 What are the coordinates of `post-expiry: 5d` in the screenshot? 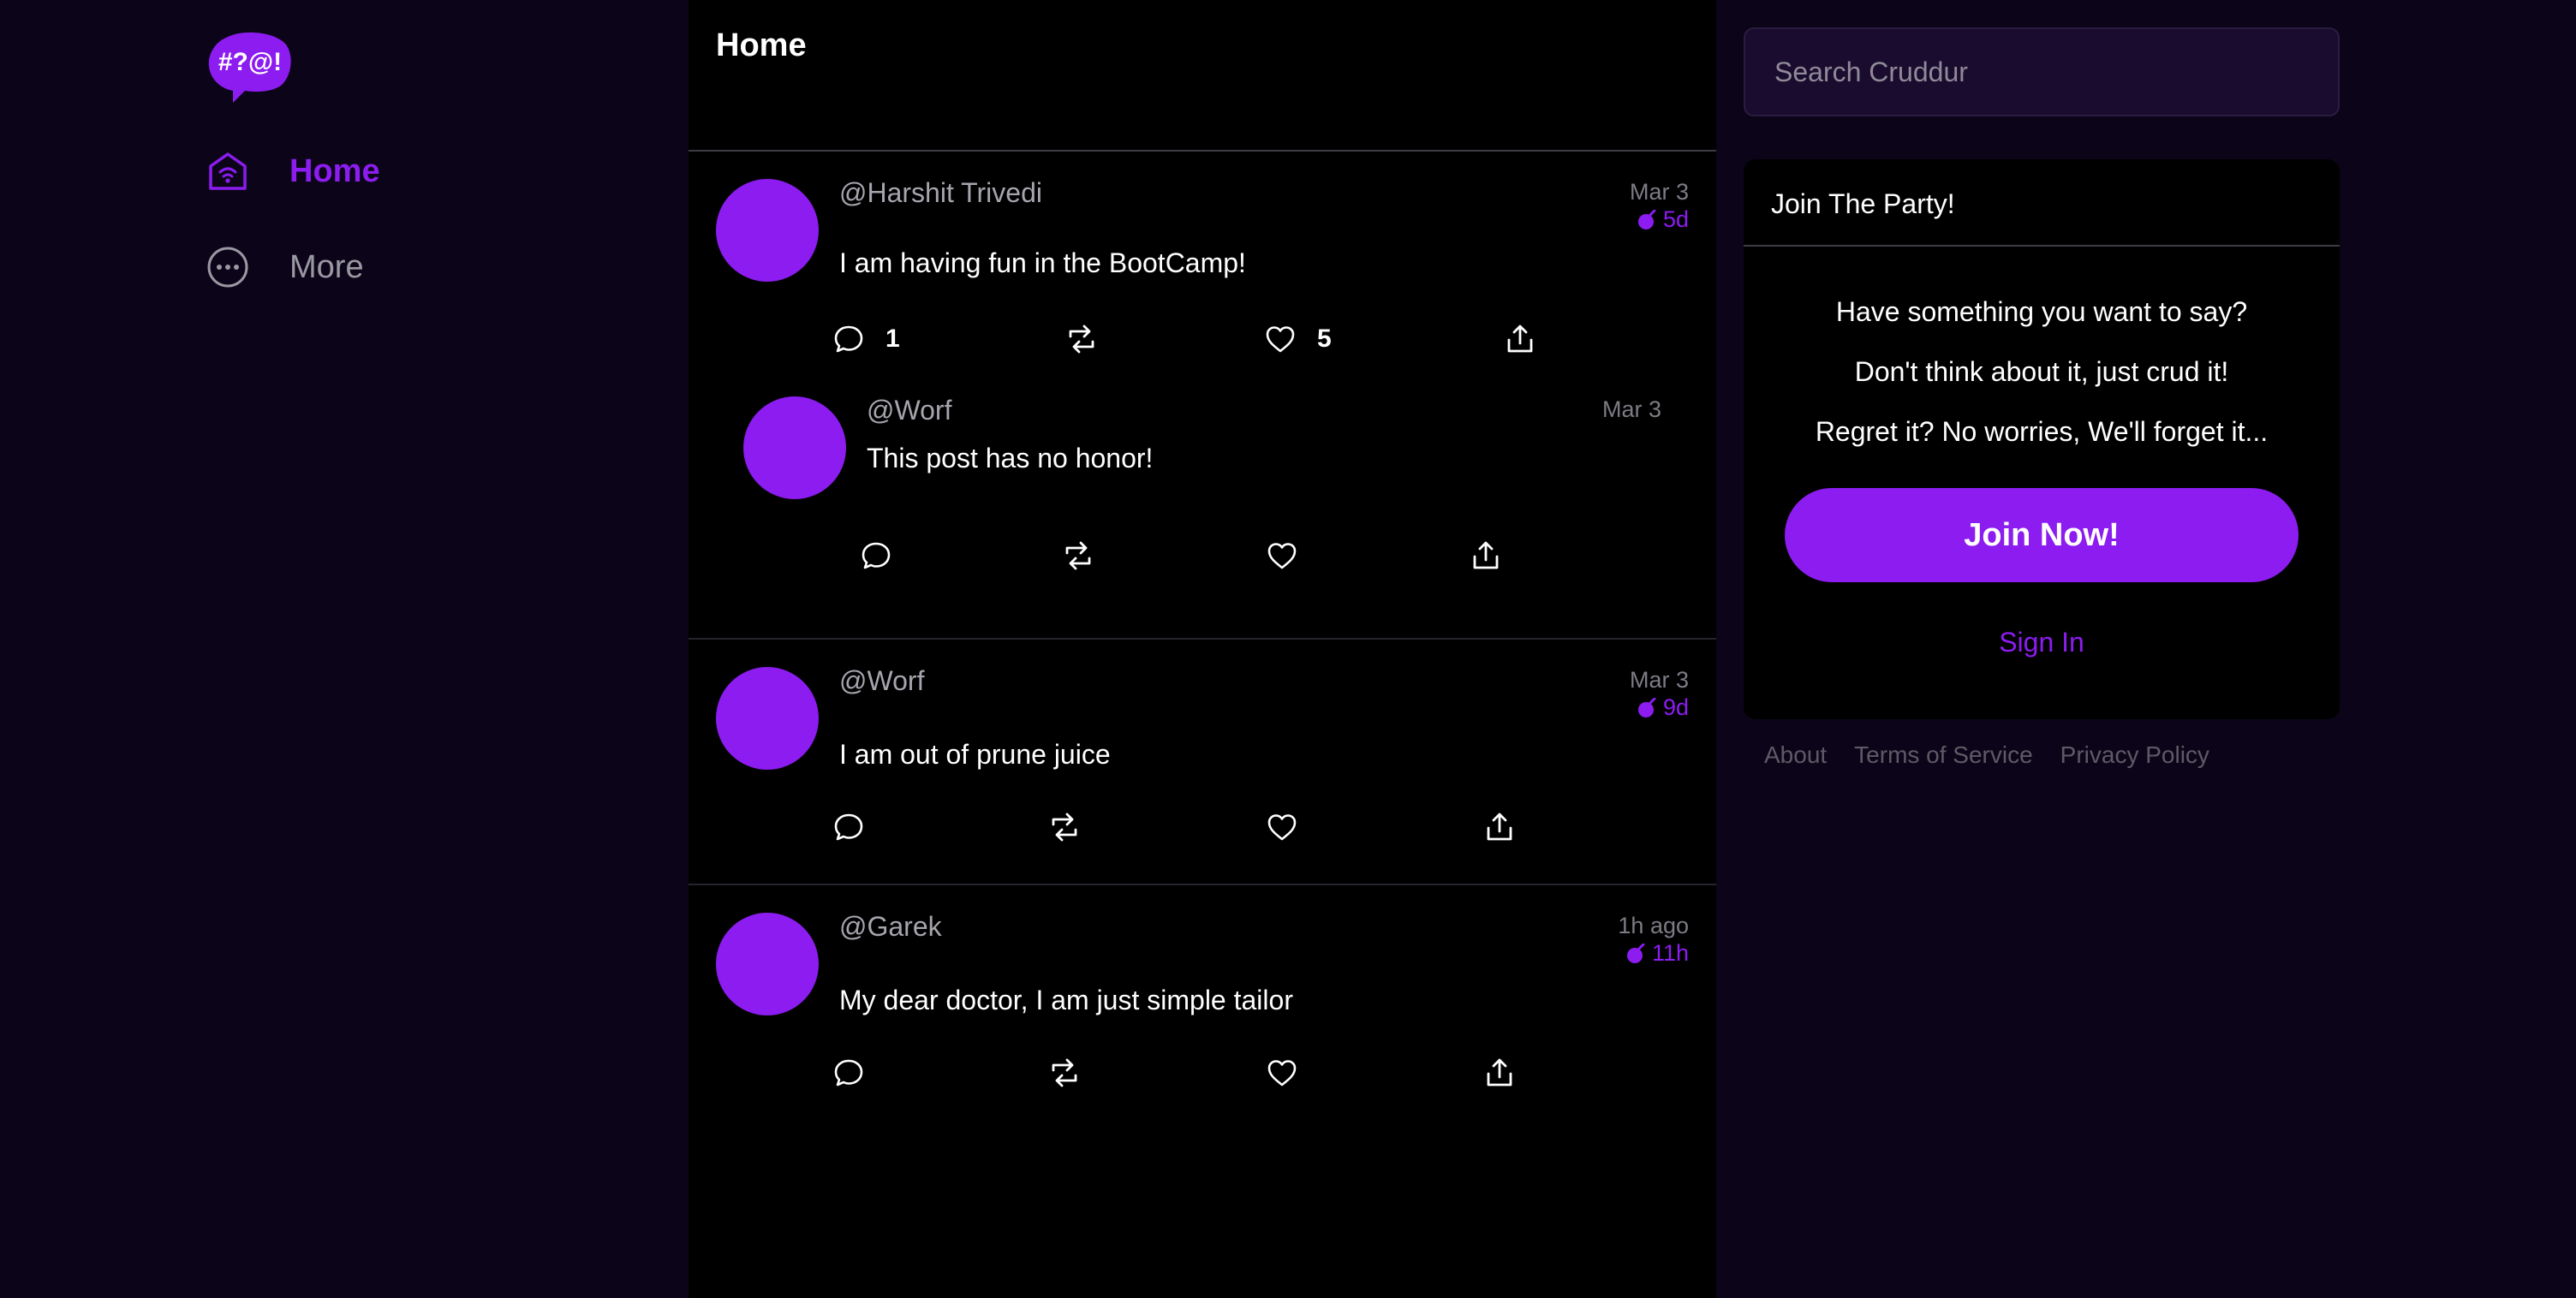 It's located at (1663, 219).